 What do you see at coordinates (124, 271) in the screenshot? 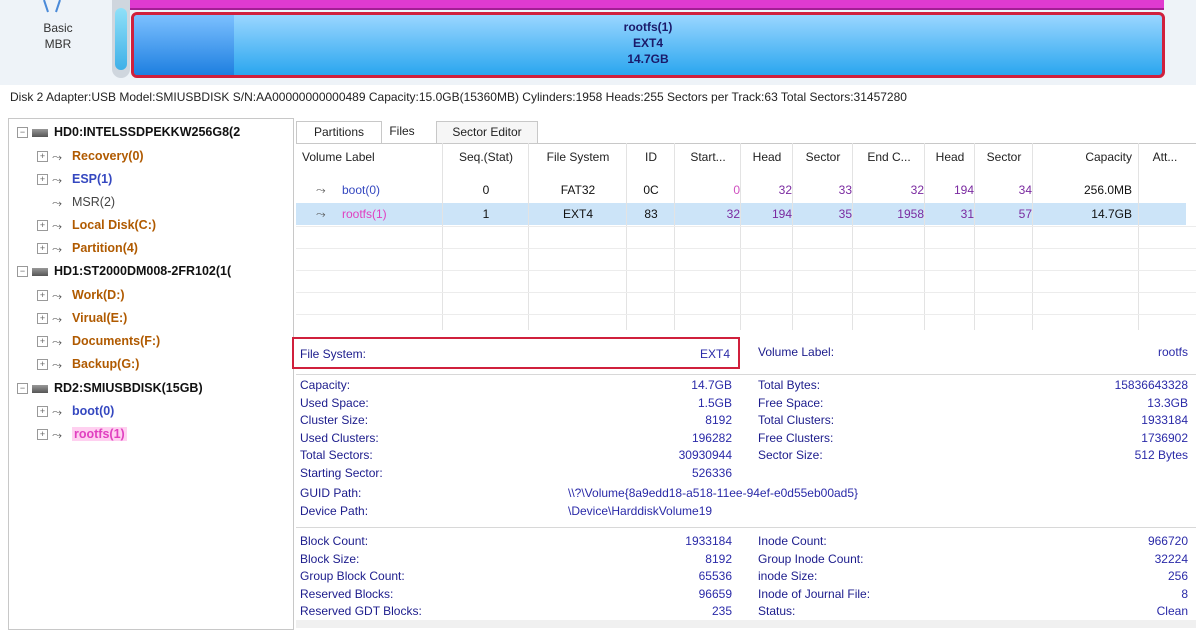
I see `tree-node: − HD1:ST2000DM008-2FR102(1(` at bounding box center [124, 271].